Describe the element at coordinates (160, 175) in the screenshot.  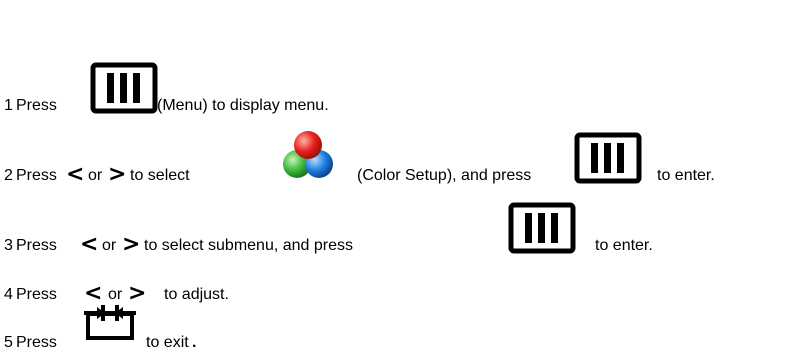
I see `step-text: to select` at that location.